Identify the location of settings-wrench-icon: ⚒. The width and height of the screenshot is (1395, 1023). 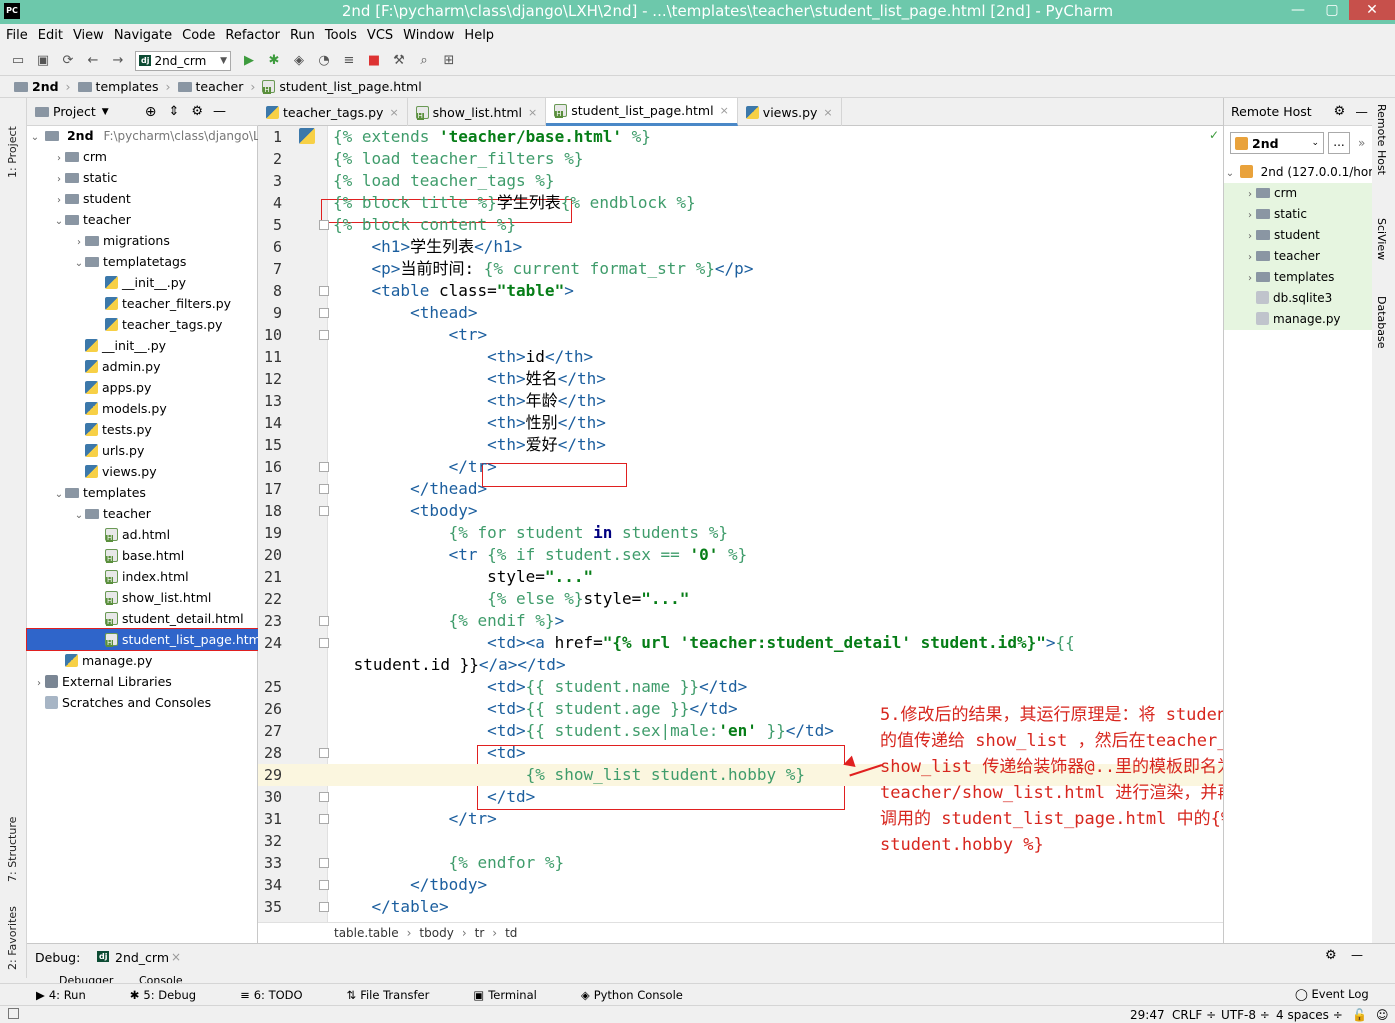
(399, 61).